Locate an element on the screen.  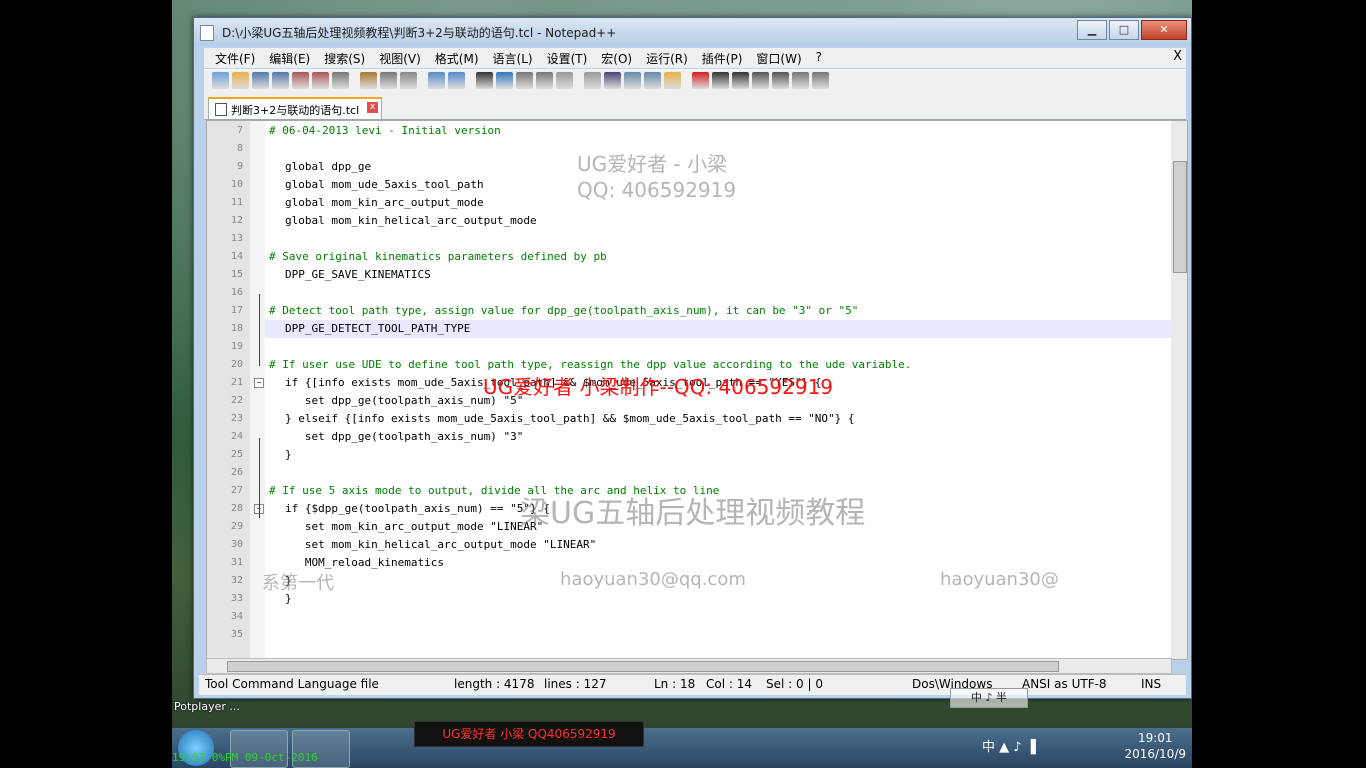
vertical-scrollbar is located at coordinates (1179, 390).